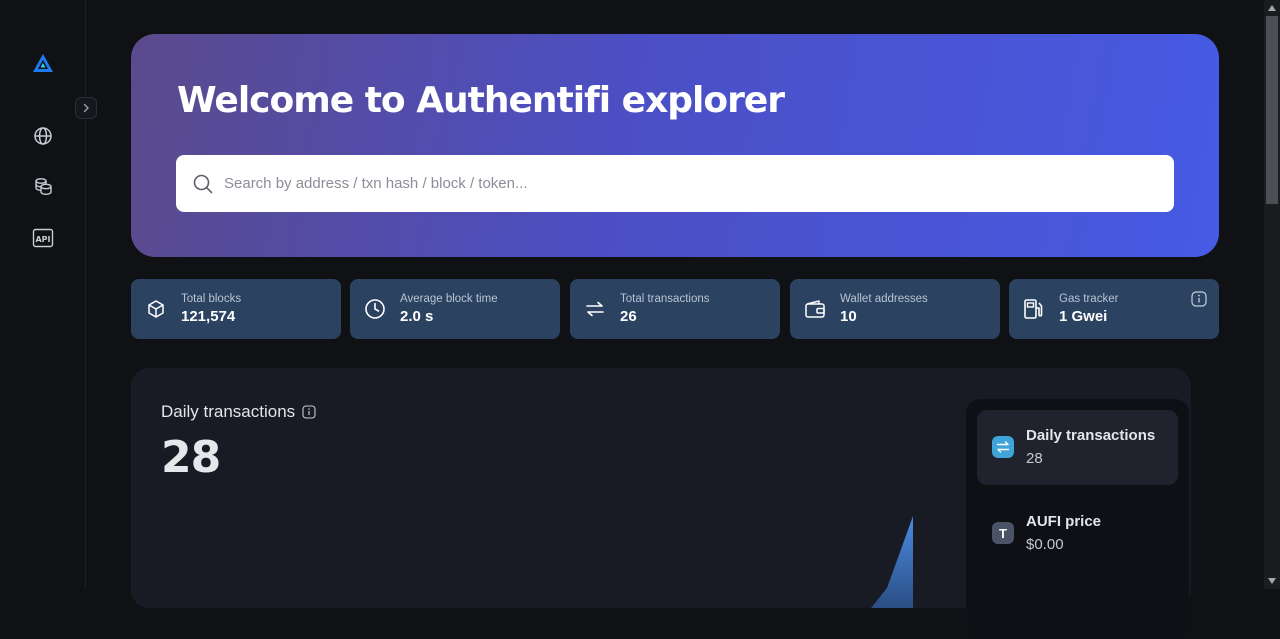 This screenshot has width=1280, height=639. What do you see at coordinates (895, 309) in the screenshot?
I see `stat-wallet-addresses: Wallet addresses 10` at bounding box center [895, 309].